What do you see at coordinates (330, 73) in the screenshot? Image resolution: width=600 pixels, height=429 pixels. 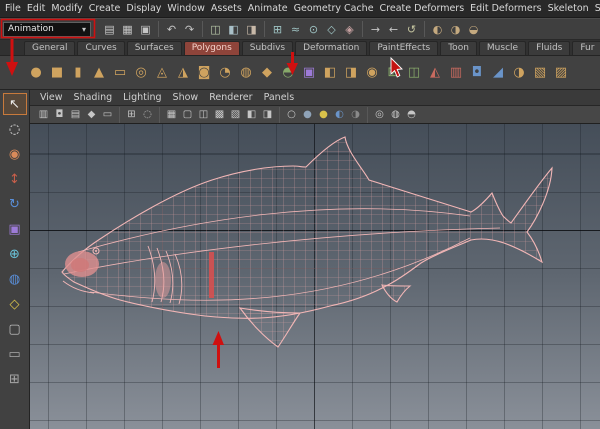 I see `combine-icon: ◧` at bounding box center [330, 73].